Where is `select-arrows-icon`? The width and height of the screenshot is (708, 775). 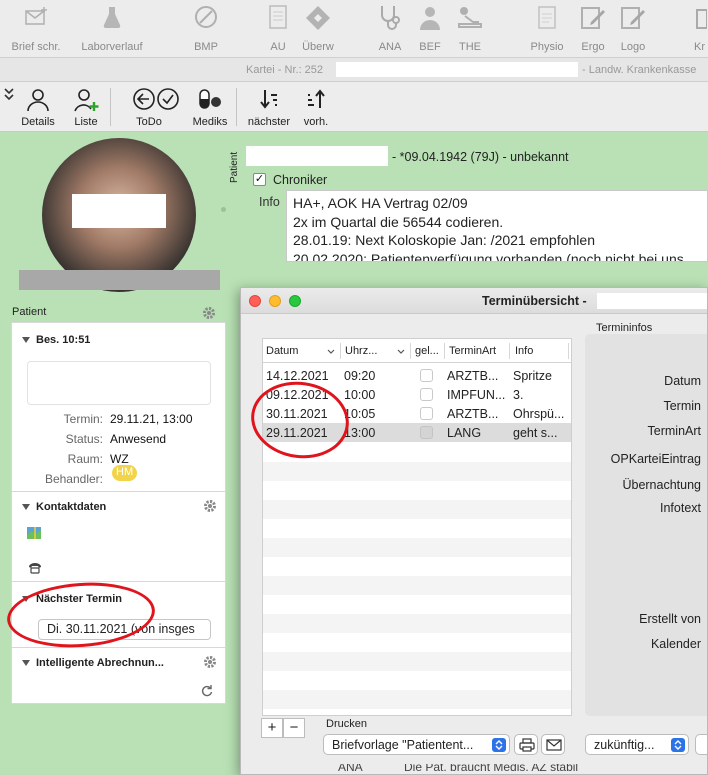 select-arrows-icon is located at coordinates (499, 745).